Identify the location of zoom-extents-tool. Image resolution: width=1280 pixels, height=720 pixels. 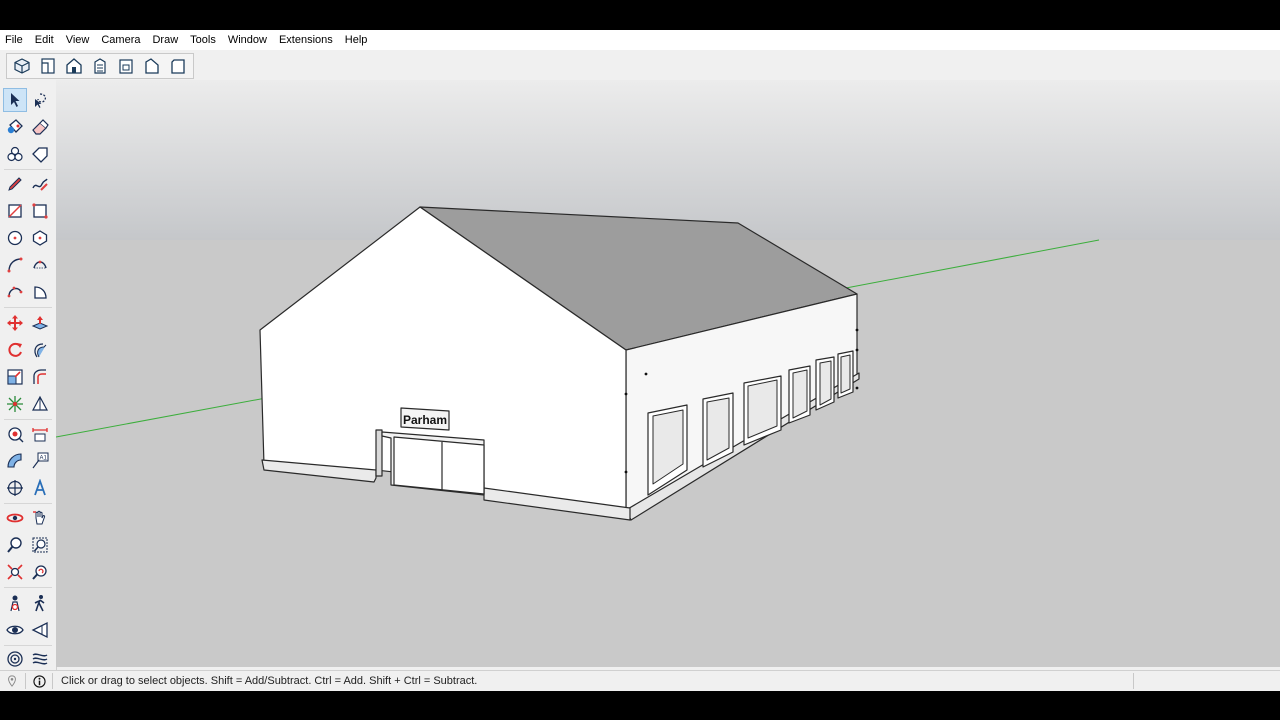
(15, 572).